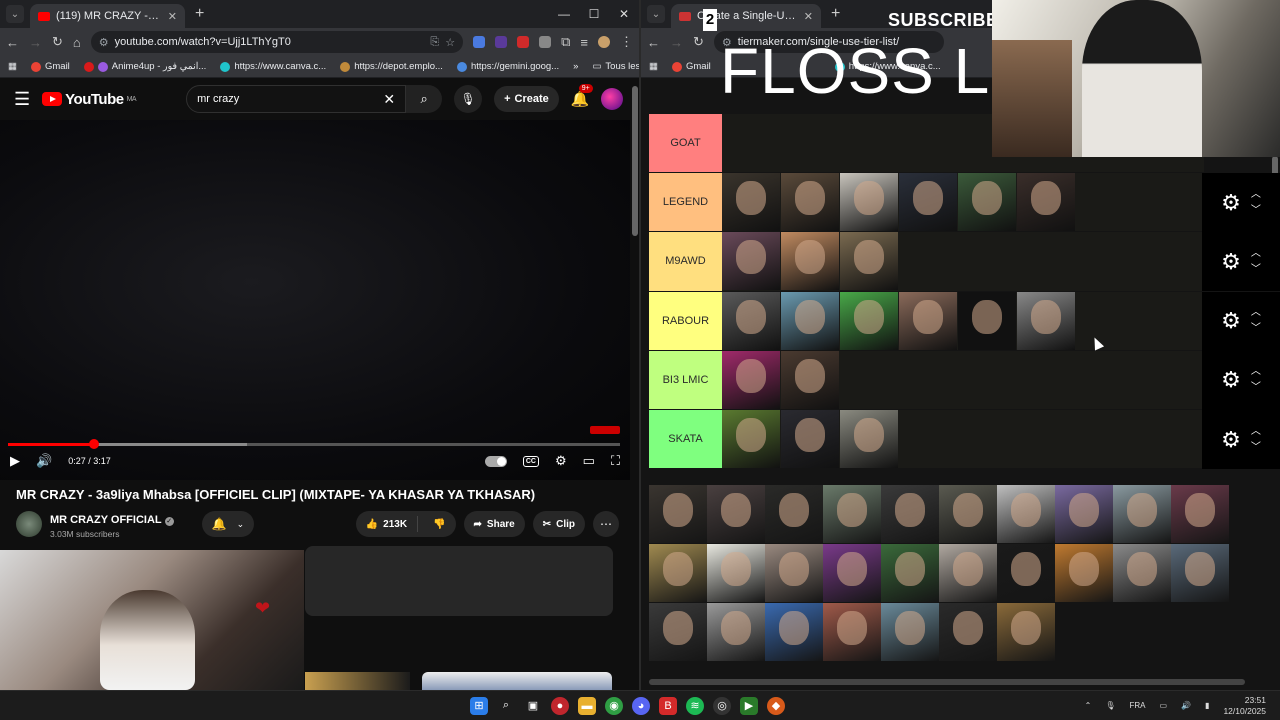  Describe the element at coordinates (691, 66) in the screenshot. I see `bookmark-gmail: Gmail` at that location.